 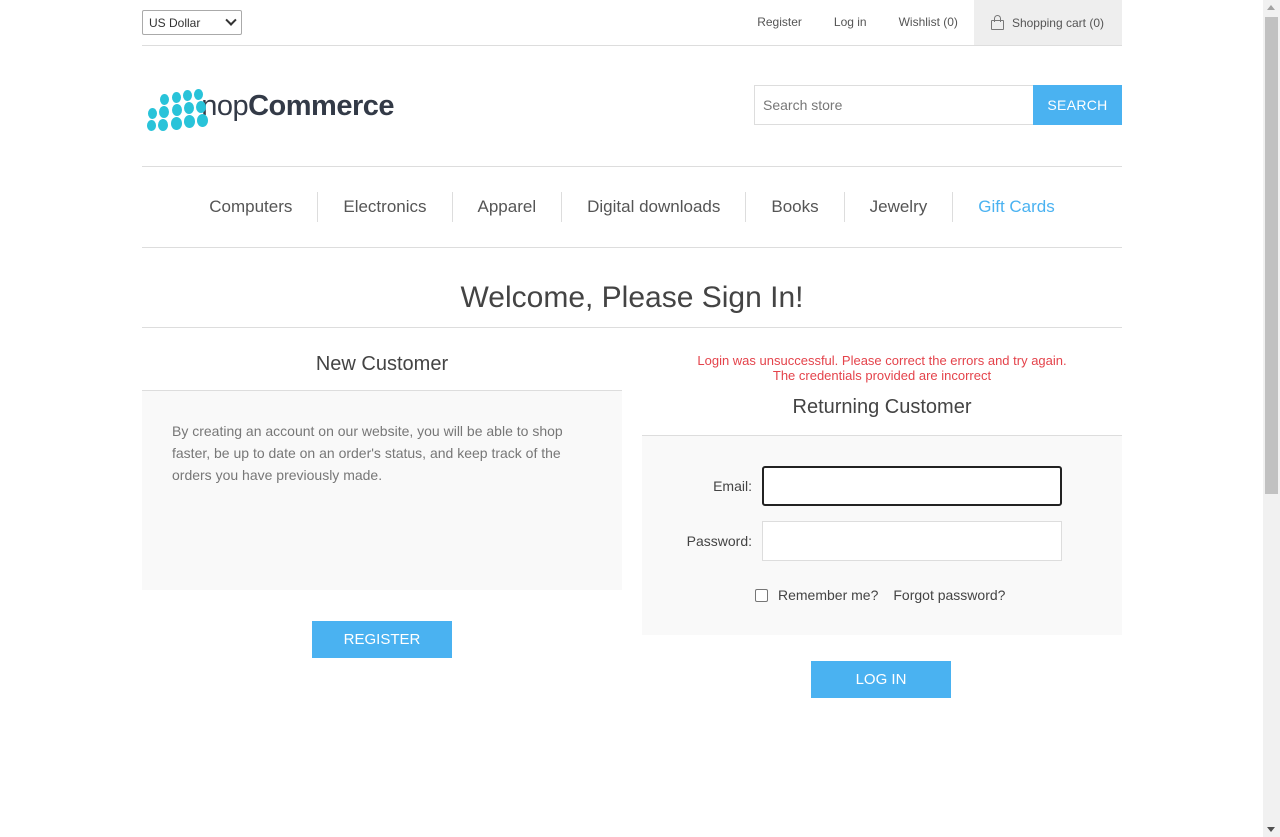 I want to click on search-input, so click(x=893, y=105).